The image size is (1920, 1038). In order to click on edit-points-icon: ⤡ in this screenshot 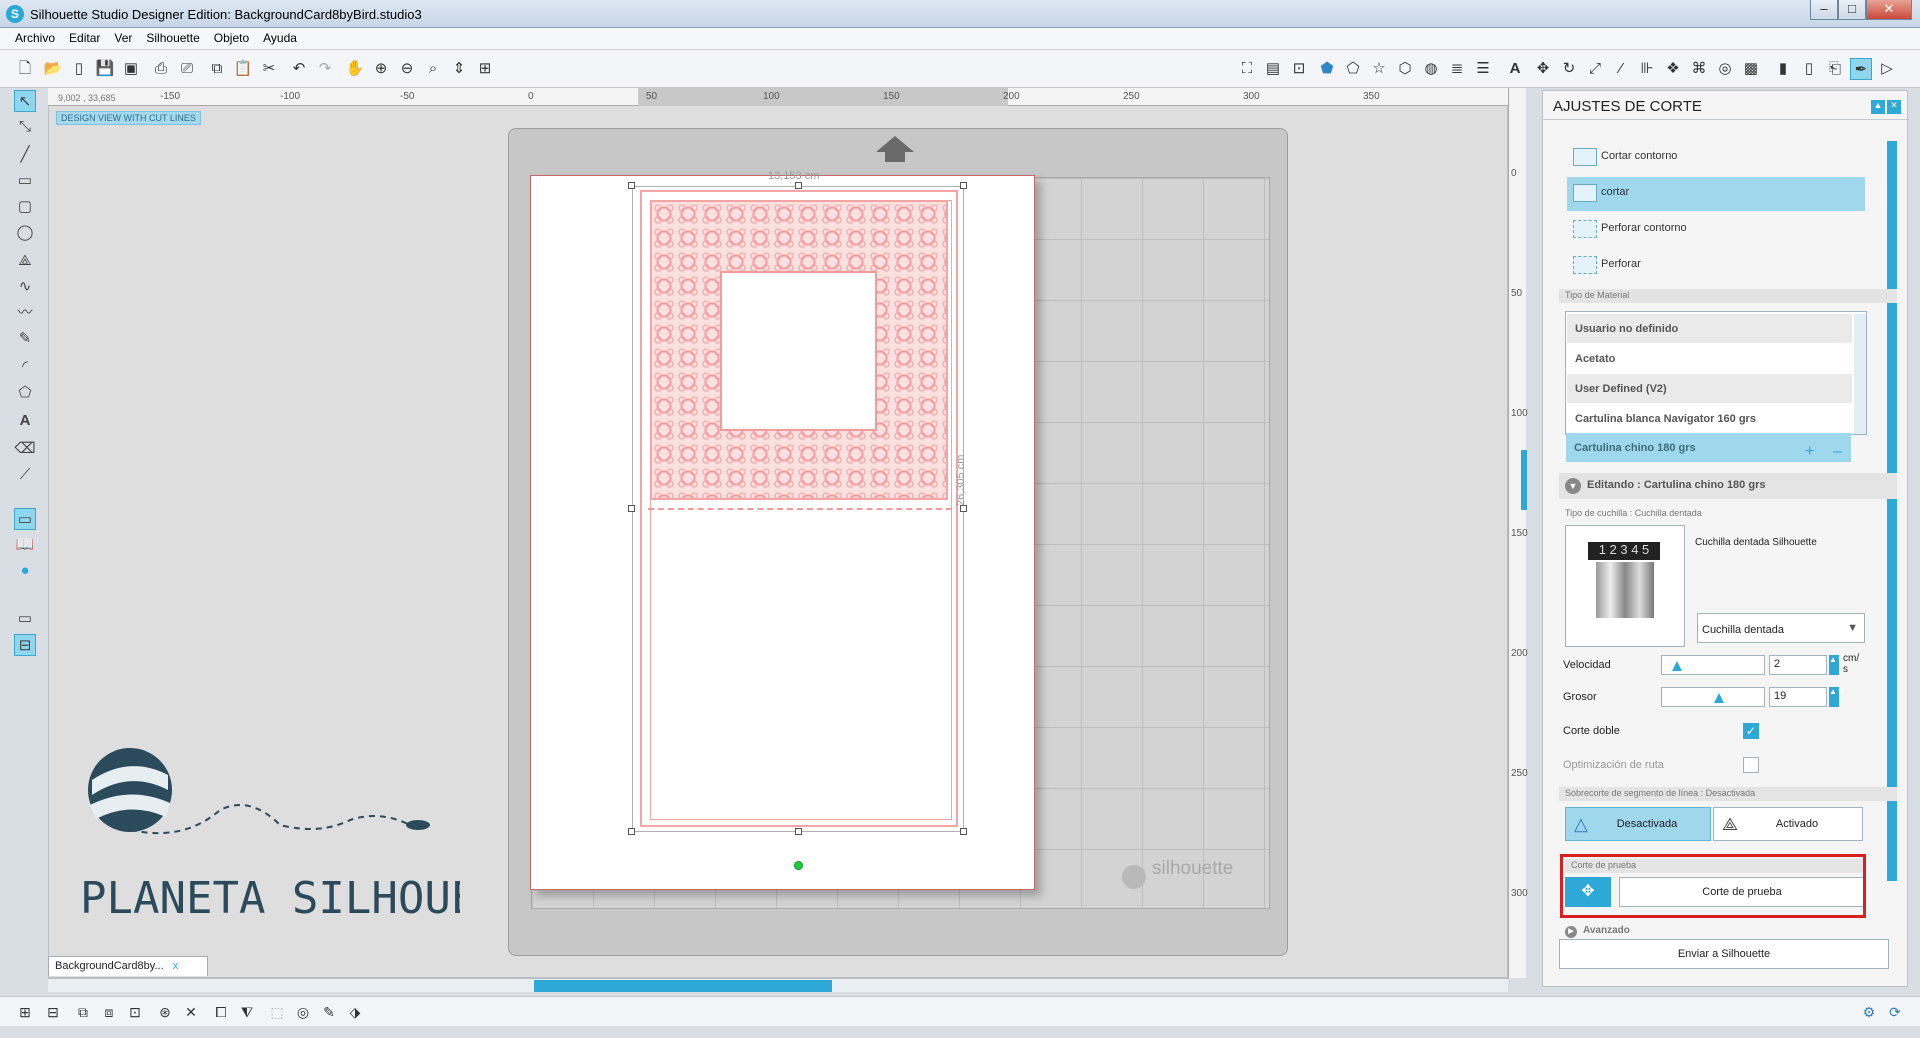, I will do `click(25, 127)`.